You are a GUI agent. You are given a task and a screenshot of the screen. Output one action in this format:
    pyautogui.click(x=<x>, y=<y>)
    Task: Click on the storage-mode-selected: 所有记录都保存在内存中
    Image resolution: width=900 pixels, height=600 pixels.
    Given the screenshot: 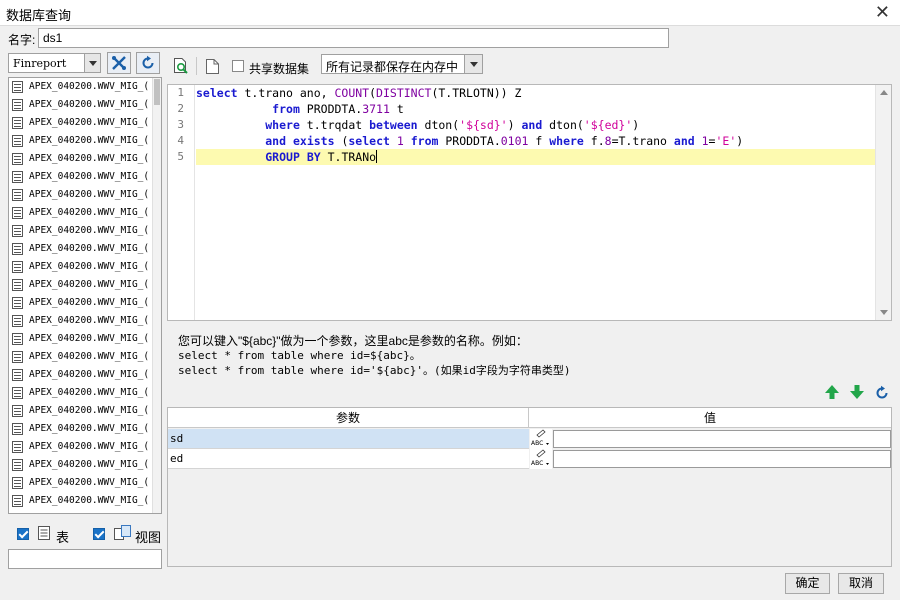 What is the action you would take?
    pyautogui.click(x=392, y=67)
    